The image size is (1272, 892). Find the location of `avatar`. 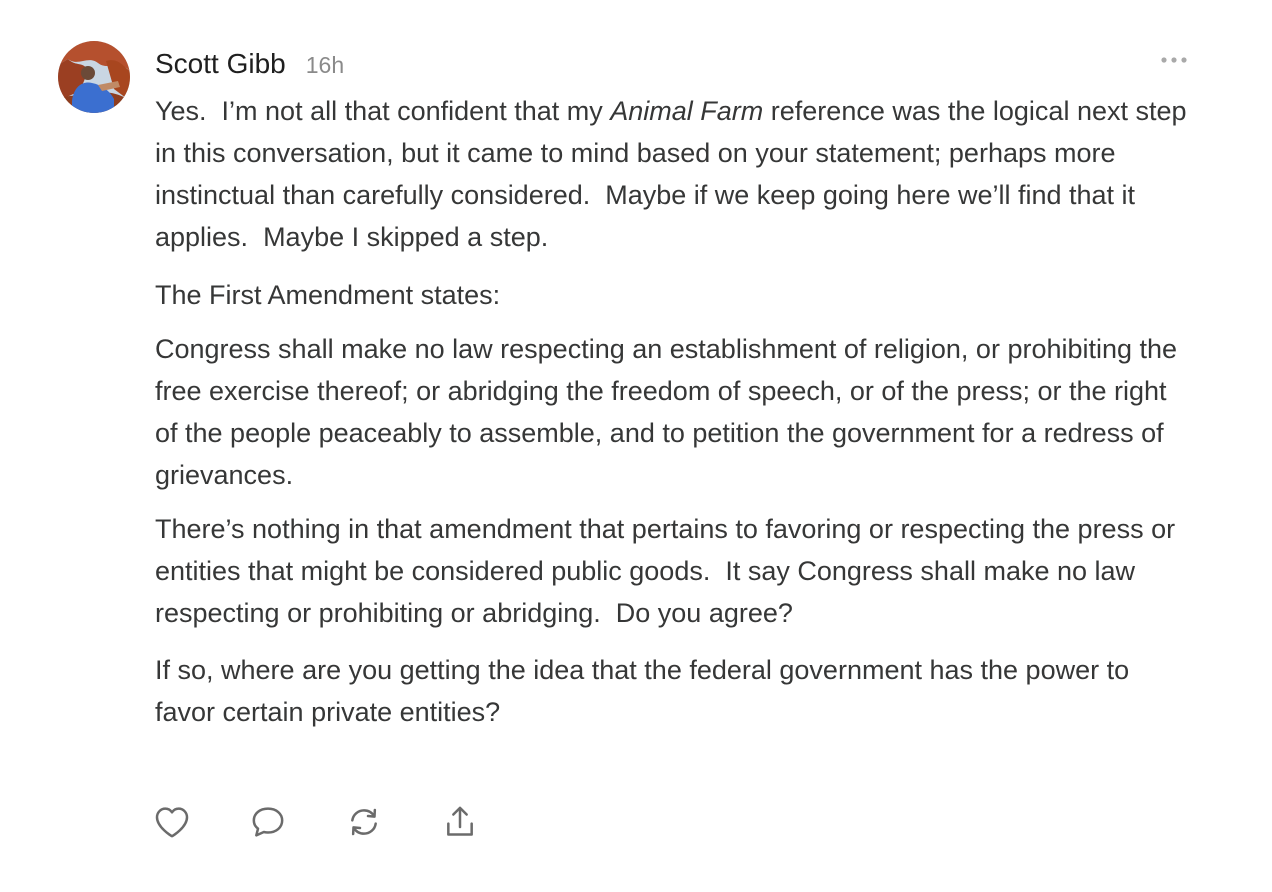

avatar is located at coordinates (94, 77).